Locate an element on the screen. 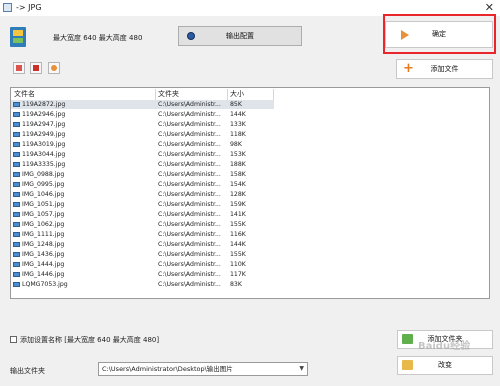 The height and width of the screenshot is (386, 500). table-row: 119A2946.jpg C:\Users\Administr... 144K is located at coordinates (142, 114).